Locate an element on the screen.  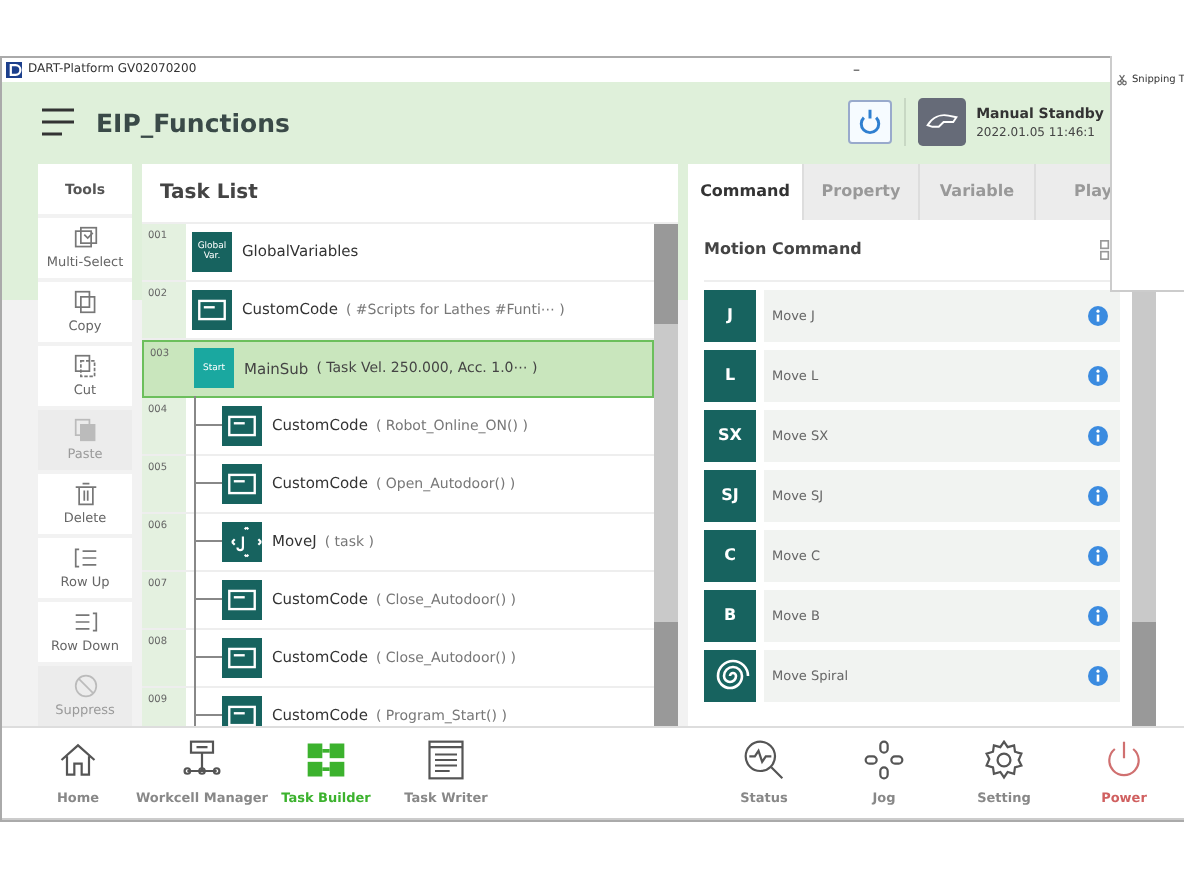
command-icon: SX is located at coordinates (730, 435).